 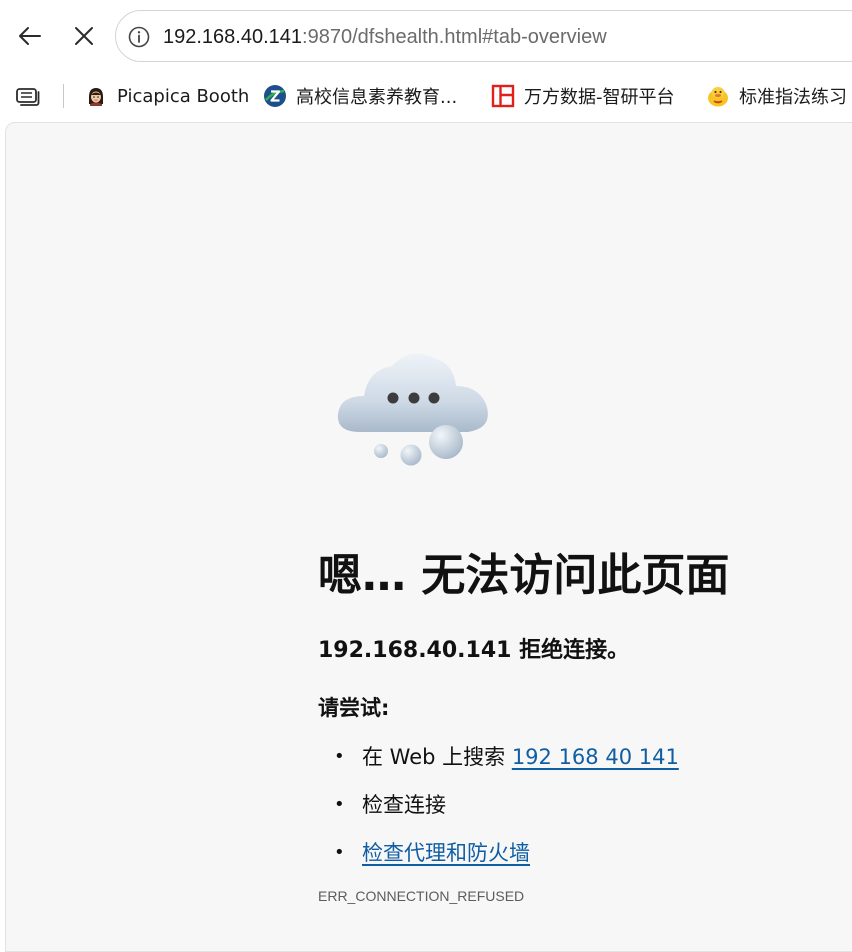 What do you see at coordinates (437, 757) in the screenshot?
I see `suggestion-prefix: 在 Web 上搜索` at bounding box center [437, 757].